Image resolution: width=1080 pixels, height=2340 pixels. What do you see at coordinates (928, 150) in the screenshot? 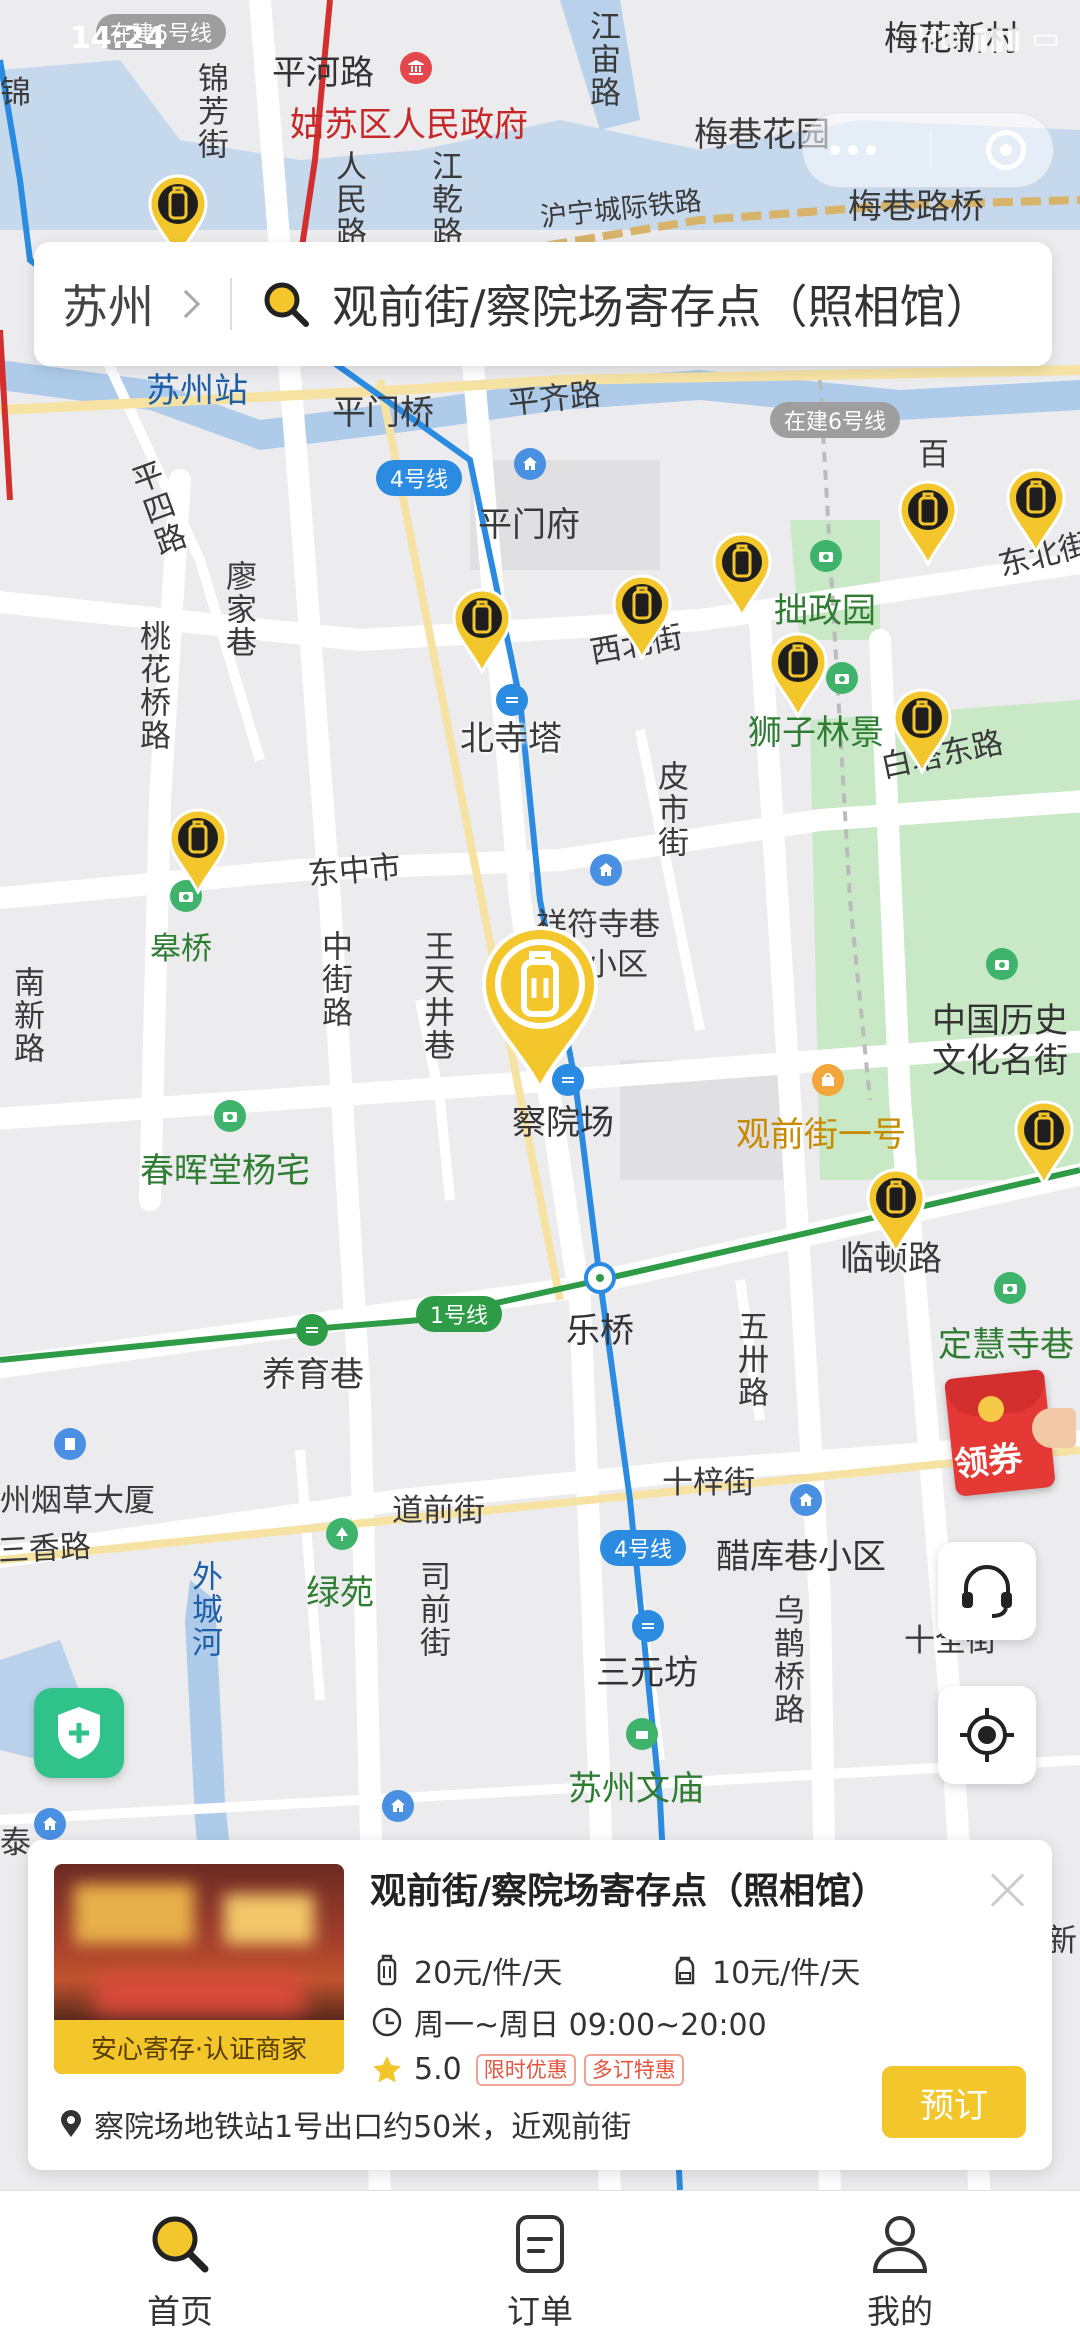
I see `miniprogram-capsule` at bounding box center [928, 150].